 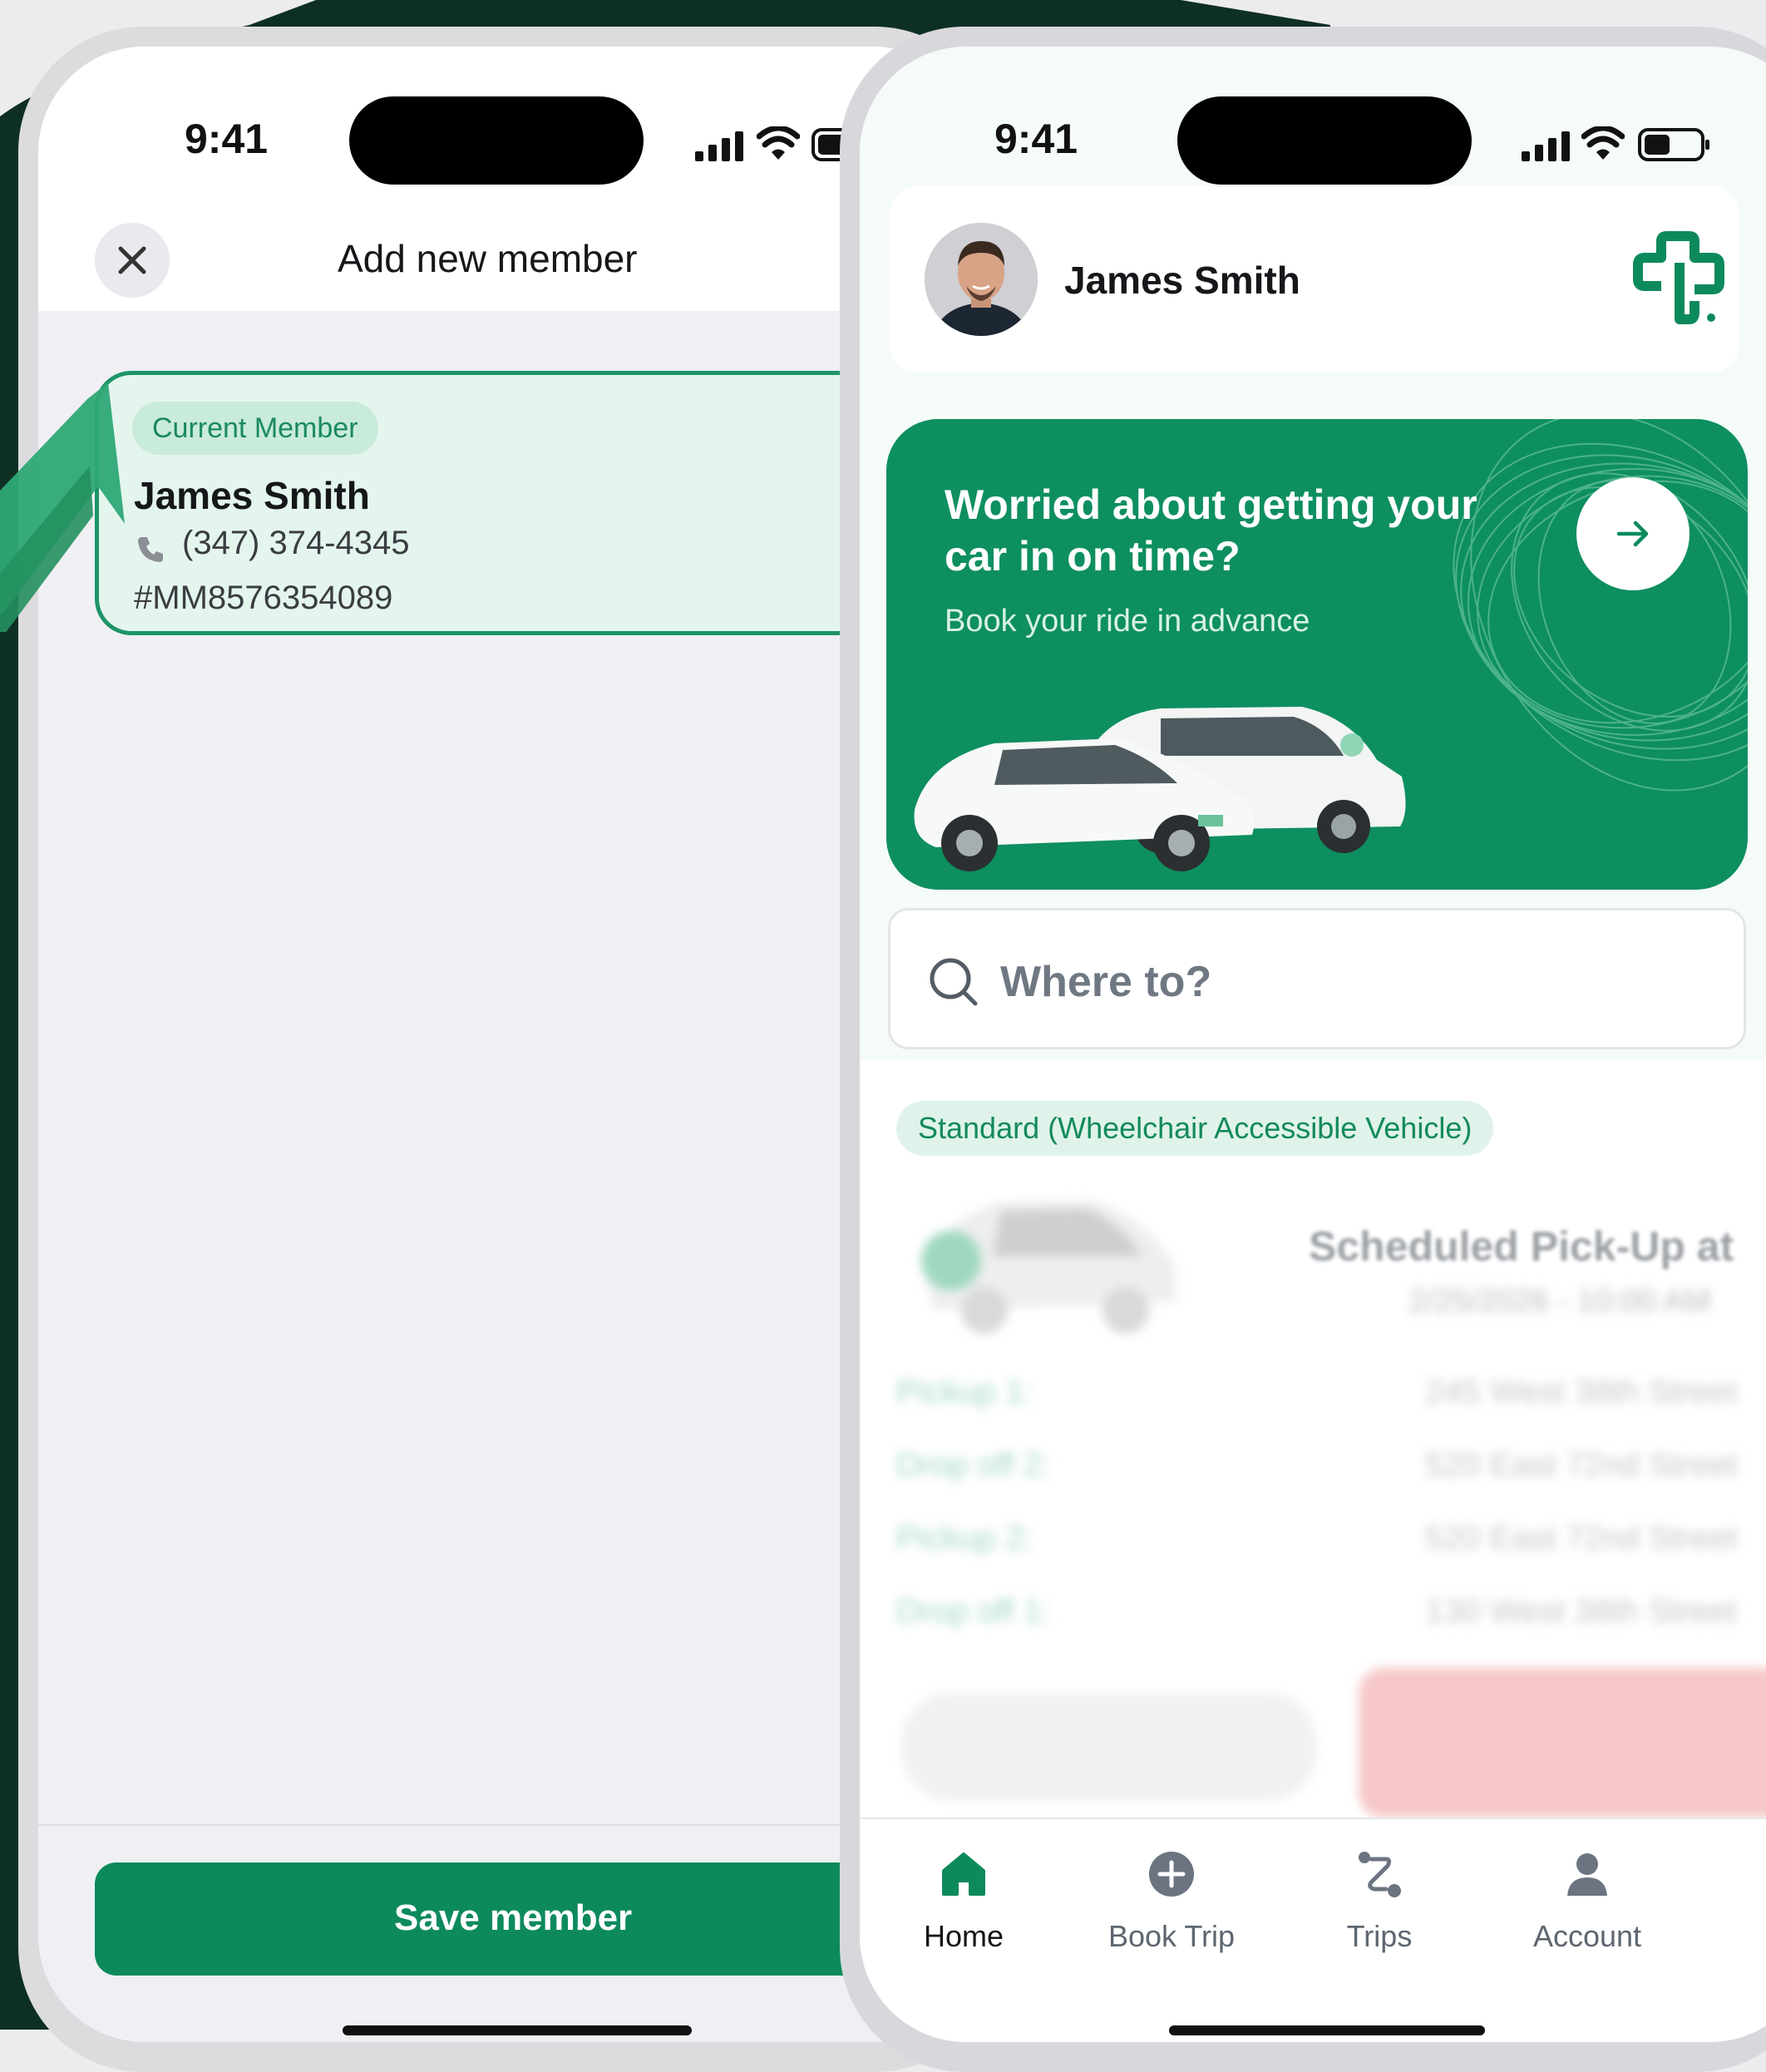 What do you see at coordinates (255, 429) in the screenshot?
I see `current-member-badge: Current Member` at bounding box center [255, 429].